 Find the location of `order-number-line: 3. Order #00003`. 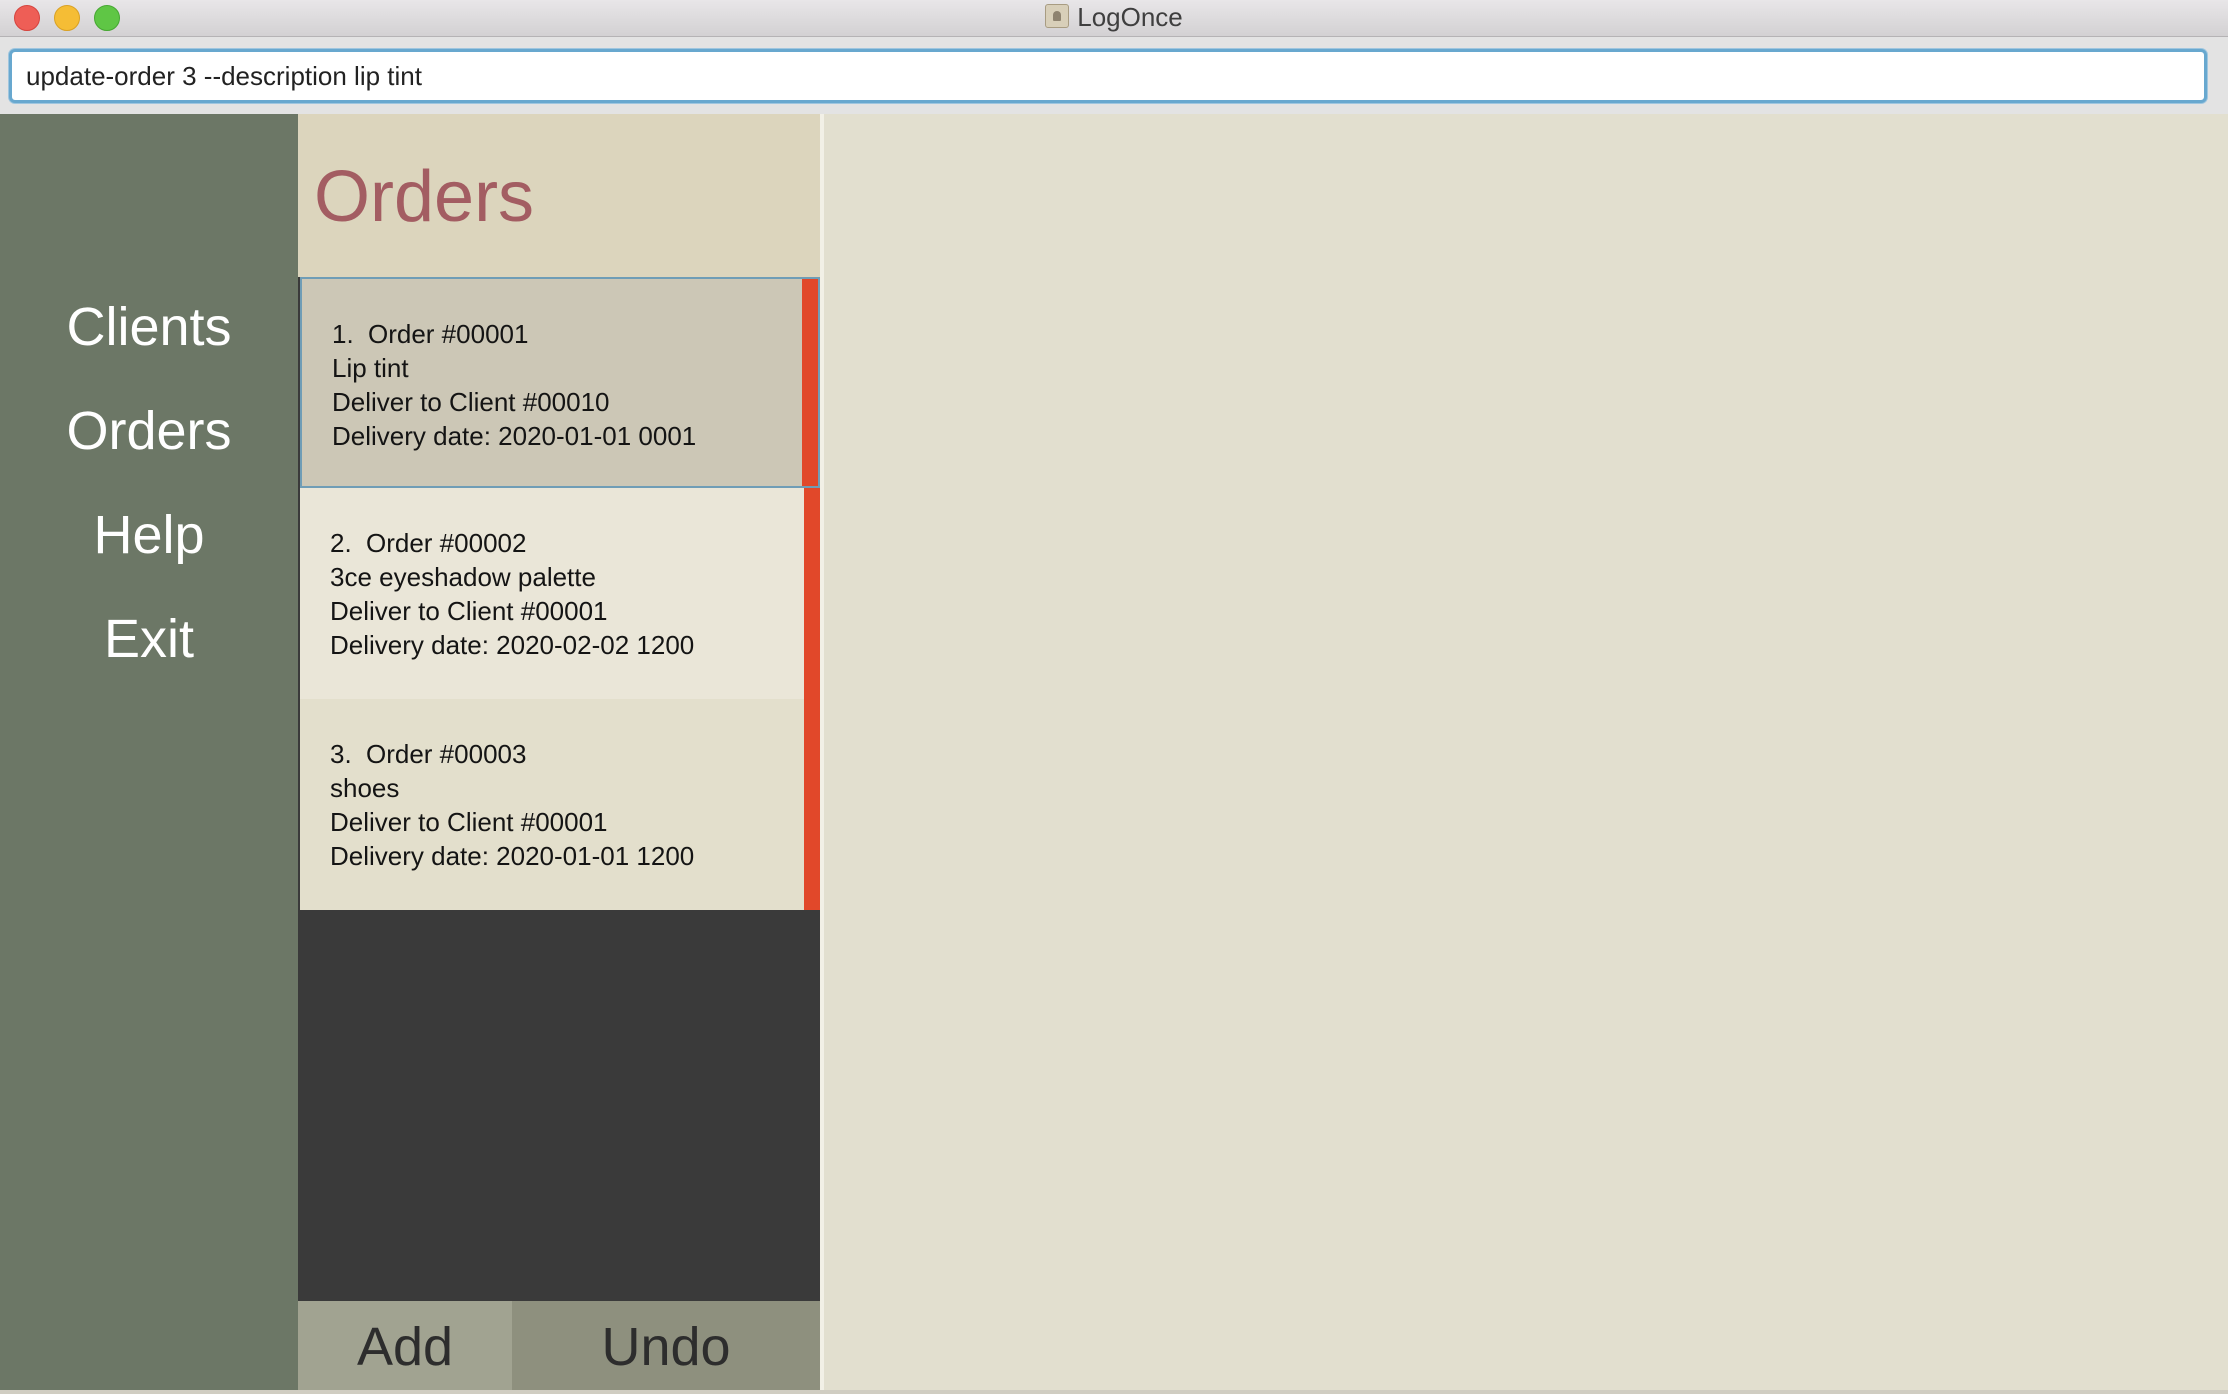

order-number-line: 3. Order #00003 is located at coordinates (575, 754).